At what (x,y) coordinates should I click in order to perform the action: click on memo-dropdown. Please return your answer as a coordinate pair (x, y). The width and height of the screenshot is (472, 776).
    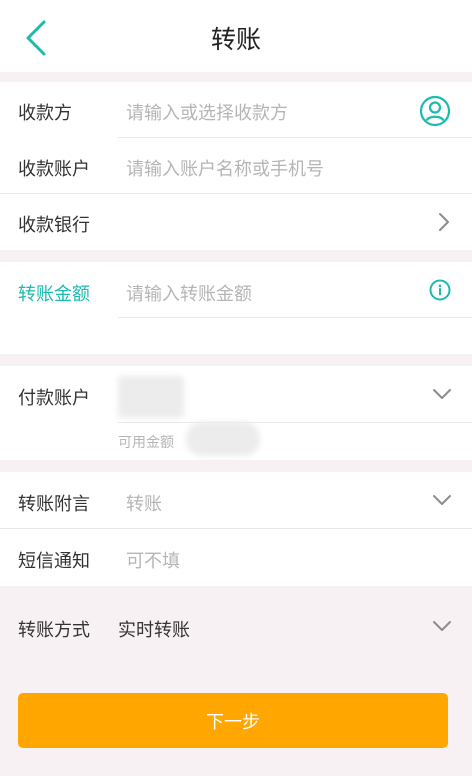
    Looking at the image, I should click on (442, 500).